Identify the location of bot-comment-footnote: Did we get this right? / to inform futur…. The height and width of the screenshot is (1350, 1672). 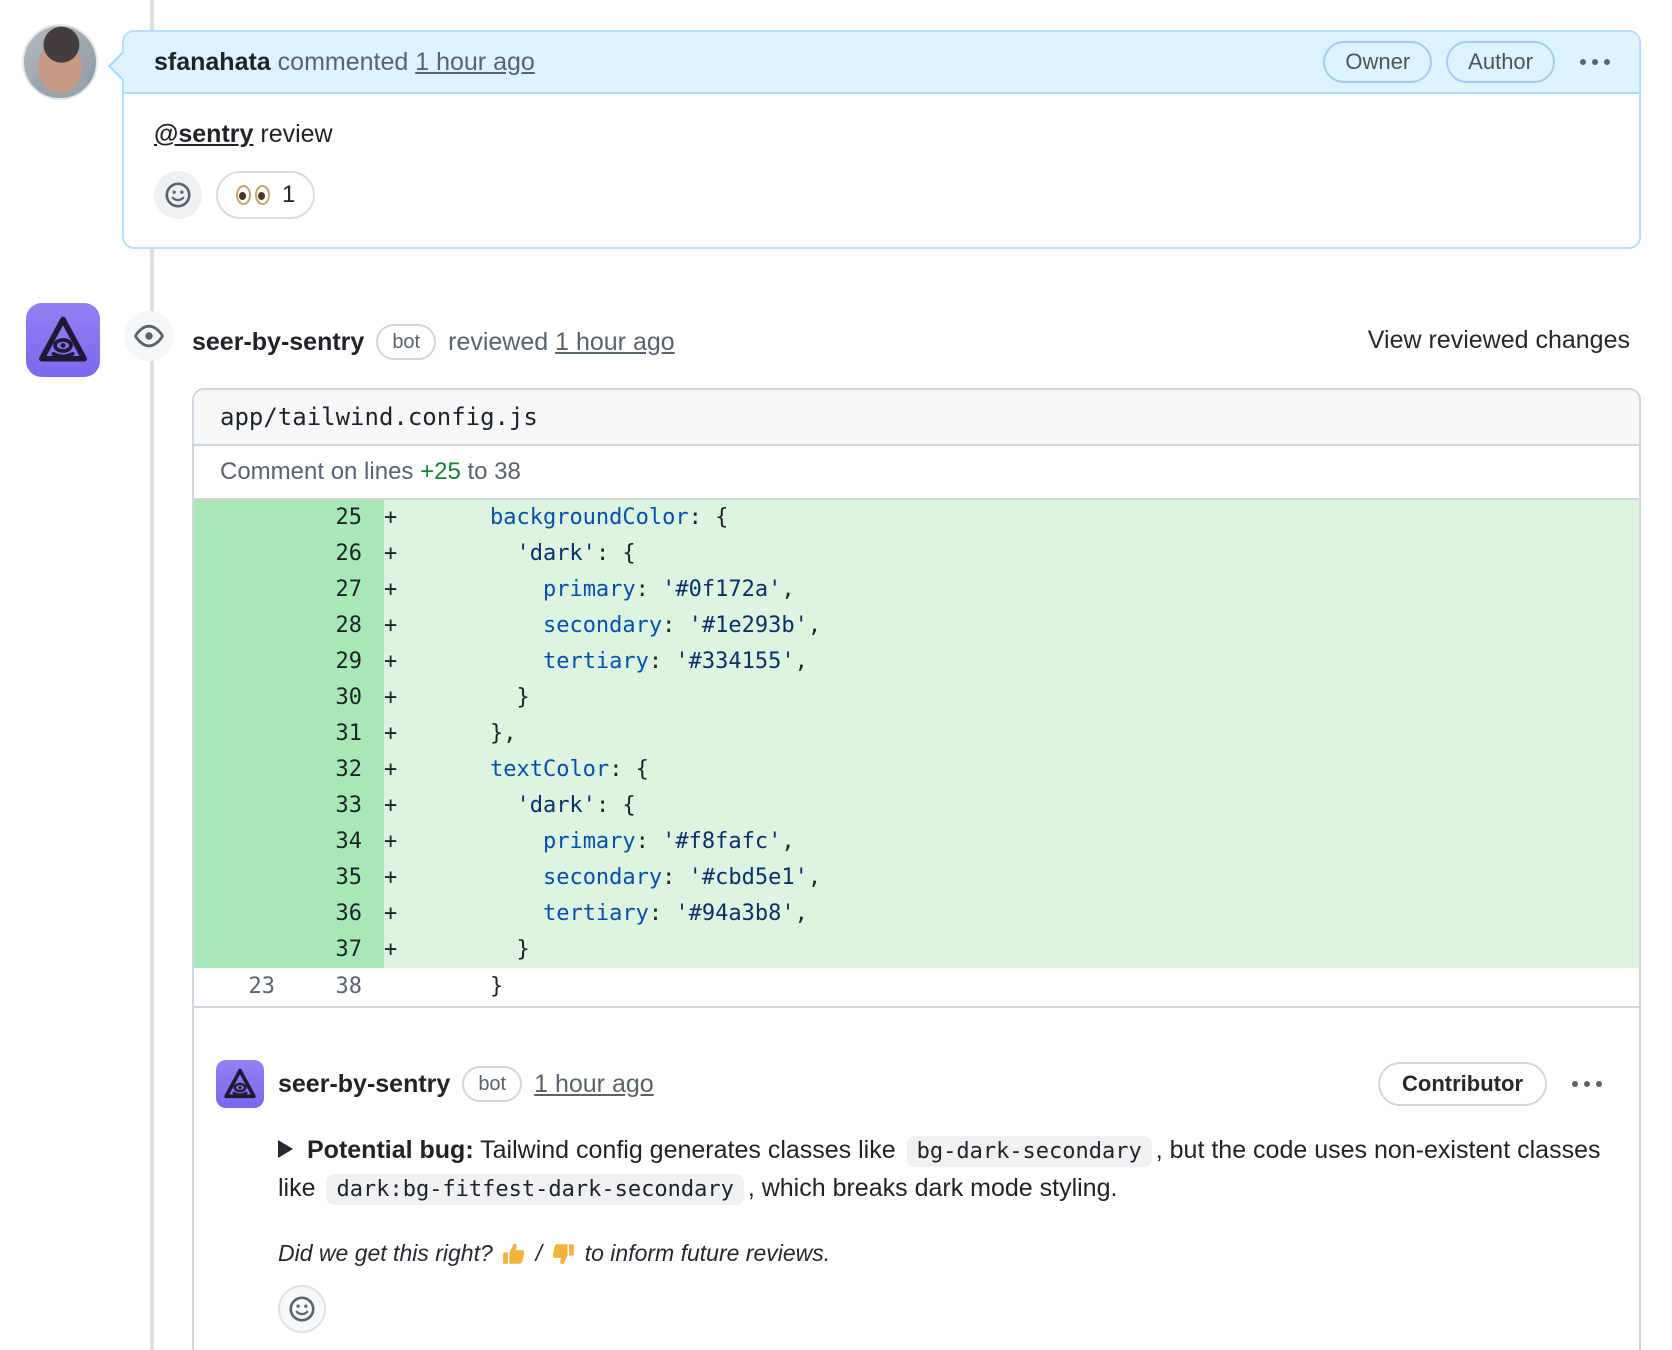
(941, 1253).